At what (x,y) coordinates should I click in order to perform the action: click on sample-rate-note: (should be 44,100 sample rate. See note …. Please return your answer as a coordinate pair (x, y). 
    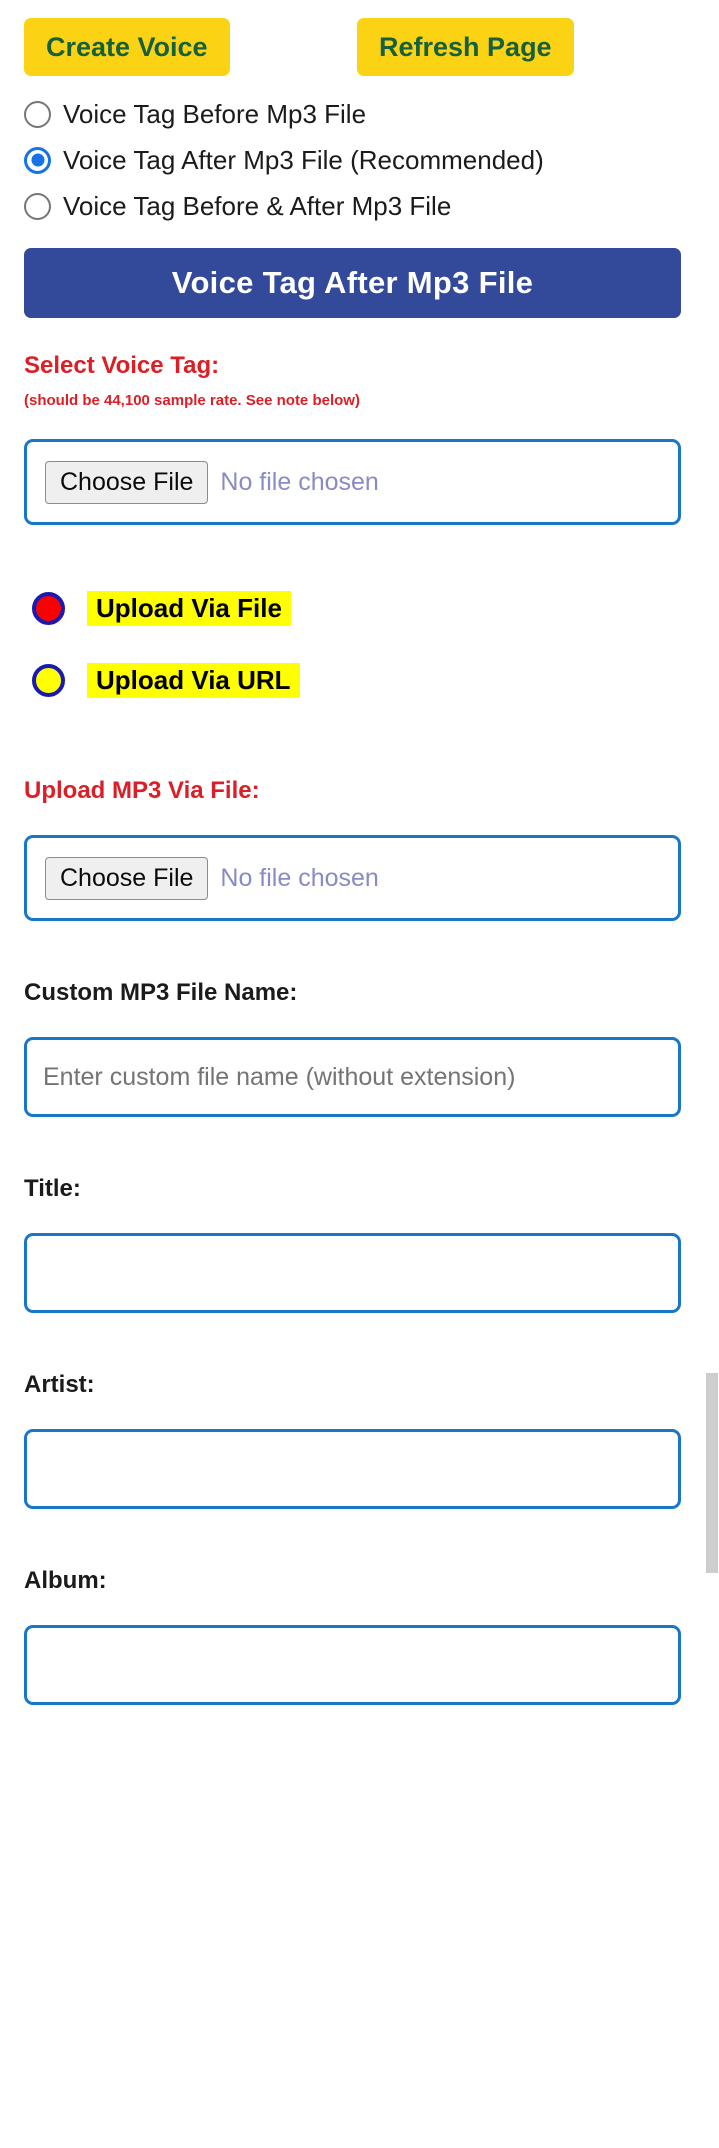
    Looking at the image, I should click on (192, 400).